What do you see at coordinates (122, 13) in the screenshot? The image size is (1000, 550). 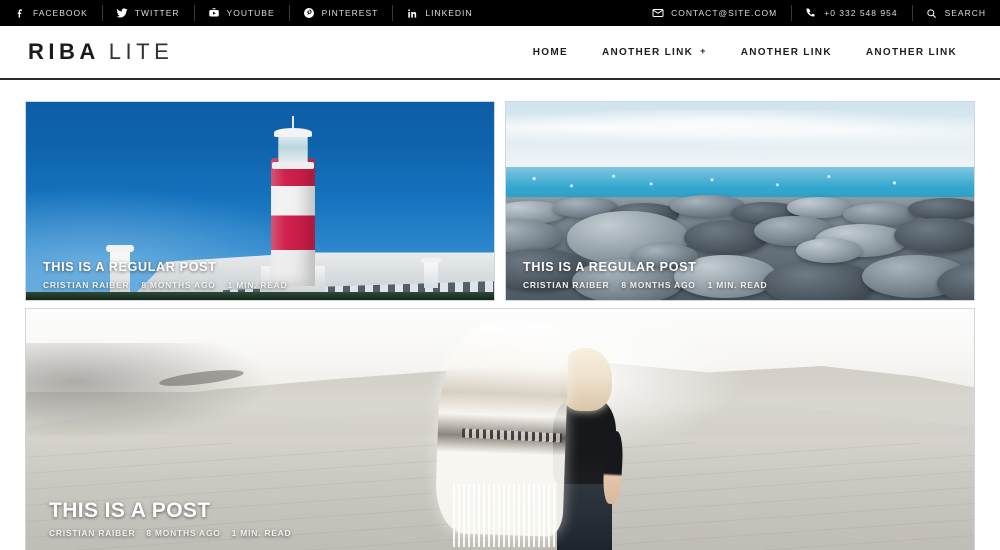 I see `twitter-icon` at bounding box center [122, 13].